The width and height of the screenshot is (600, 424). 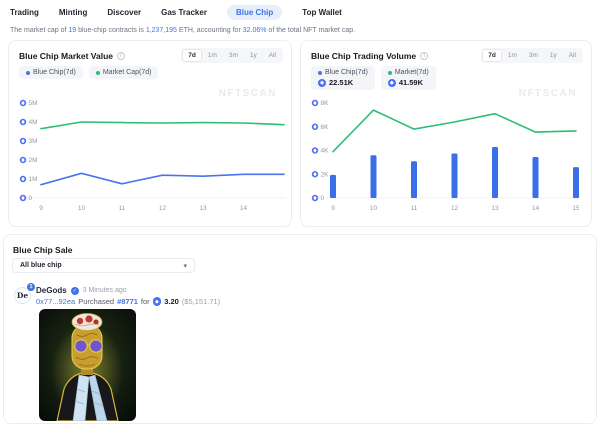 I want to click on verified-icon: ✓, so click(x=74, y=290).